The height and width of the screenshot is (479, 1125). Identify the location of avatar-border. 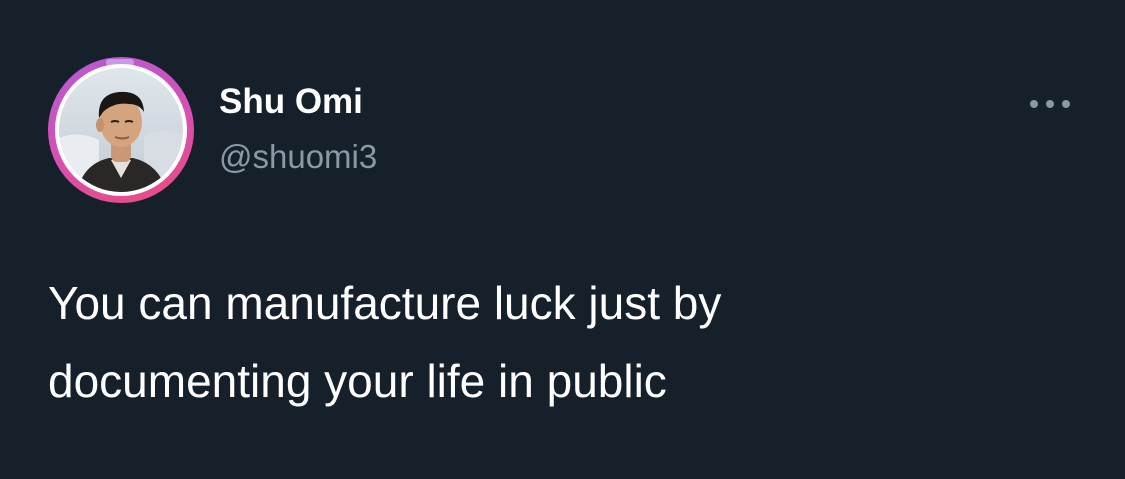
(121, 130).